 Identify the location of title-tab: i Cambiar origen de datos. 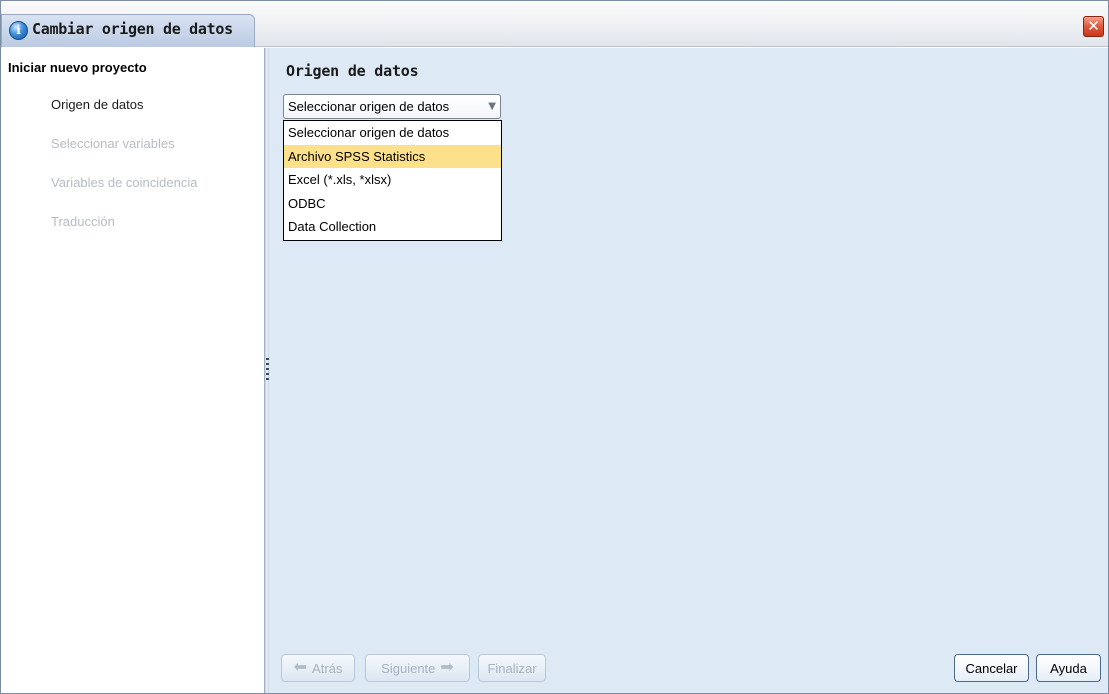
(128, 30).